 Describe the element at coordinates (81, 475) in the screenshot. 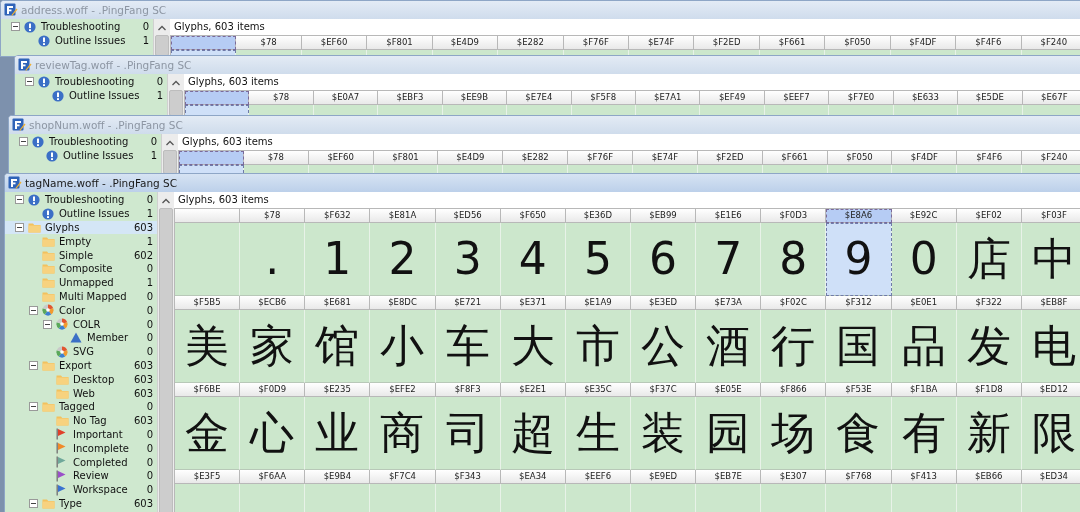

I see `tree-item: Review 0` at that location.